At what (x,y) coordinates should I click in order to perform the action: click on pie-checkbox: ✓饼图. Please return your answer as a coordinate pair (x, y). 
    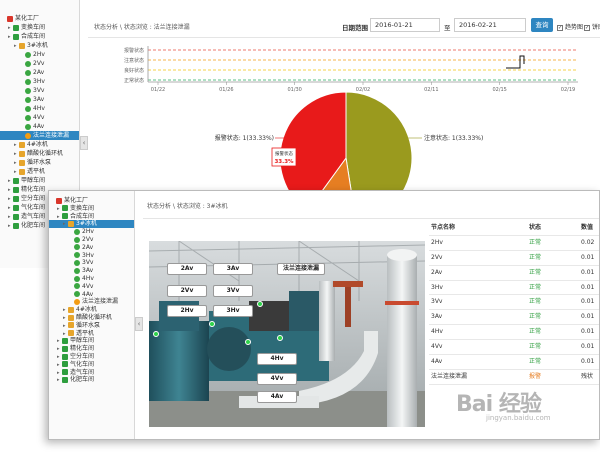
    Looking at the image, I should click on (592, 26).